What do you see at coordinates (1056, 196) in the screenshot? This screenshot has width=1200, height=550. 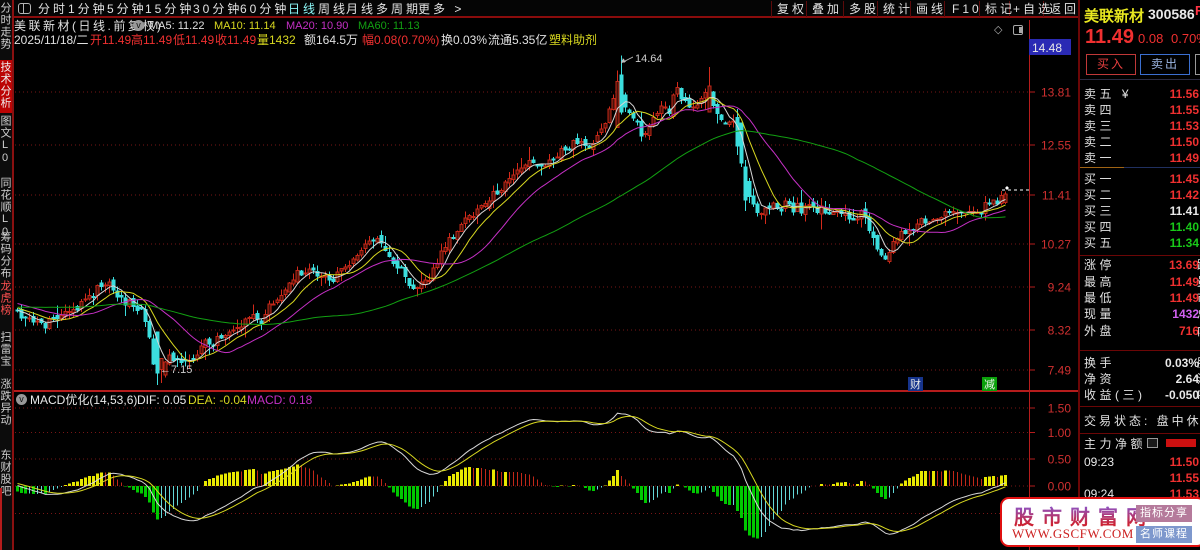 I see `svg-text: 11.41` at bounding box center [1056, 196].